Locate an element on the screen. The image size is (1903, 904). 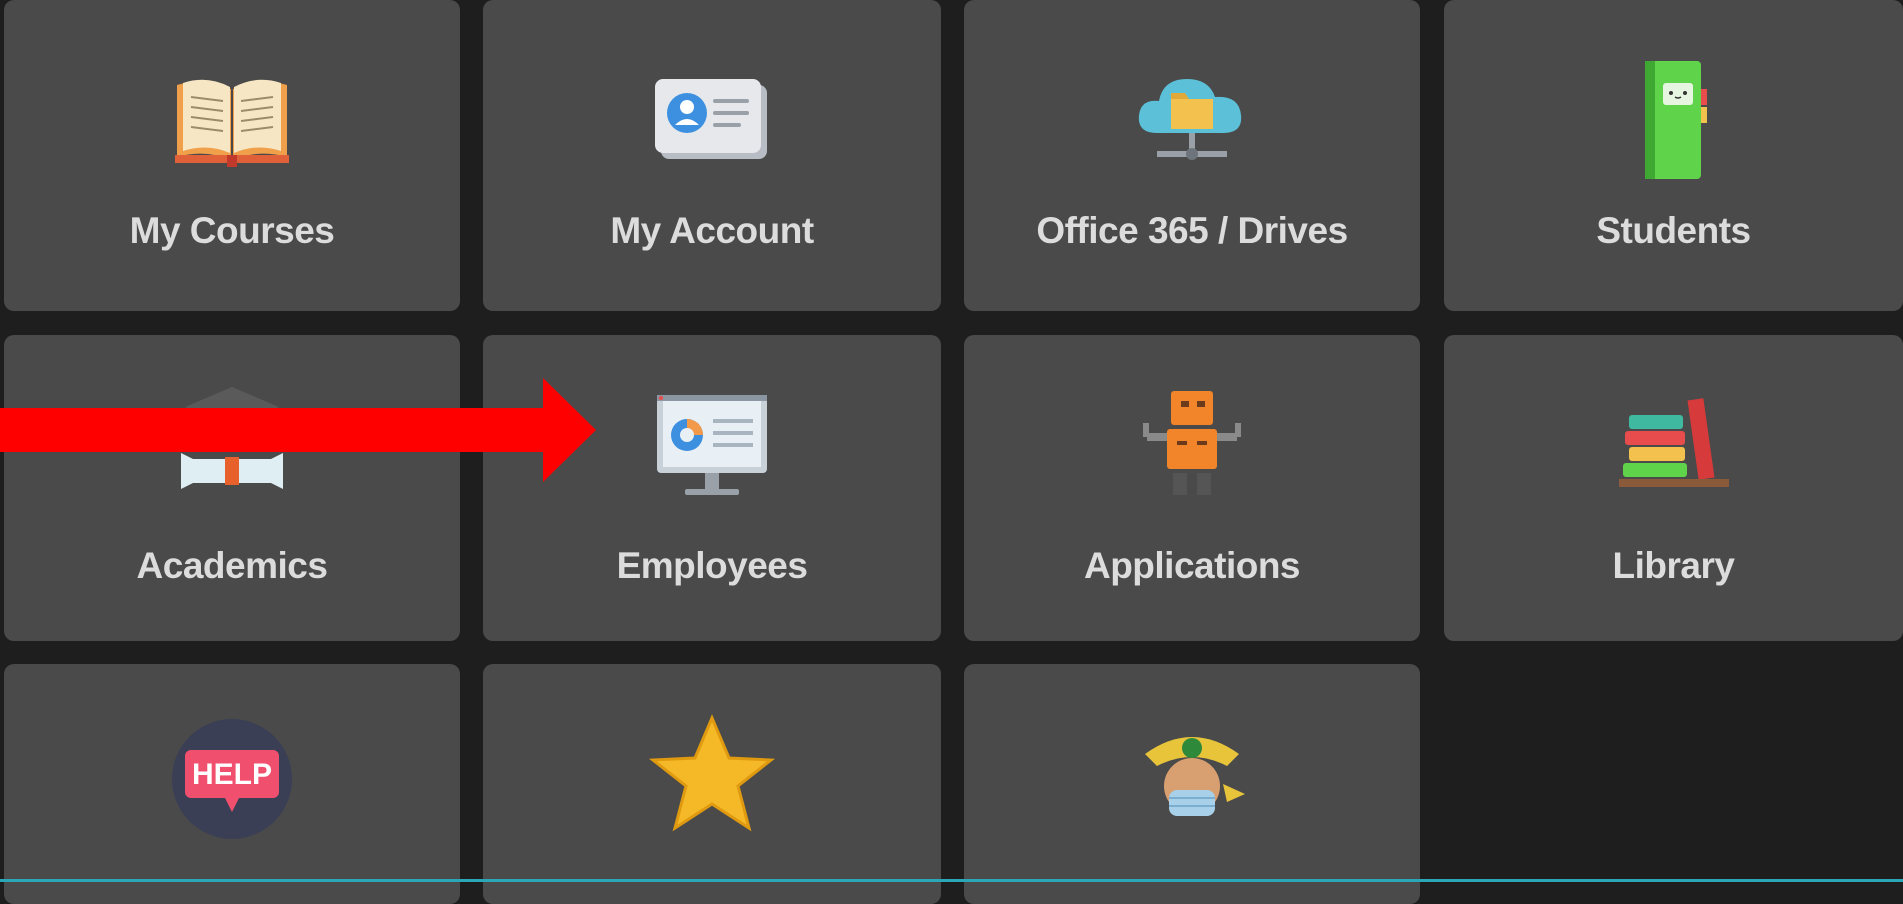
tile-help: HELP is located at coordinates (232, 784).